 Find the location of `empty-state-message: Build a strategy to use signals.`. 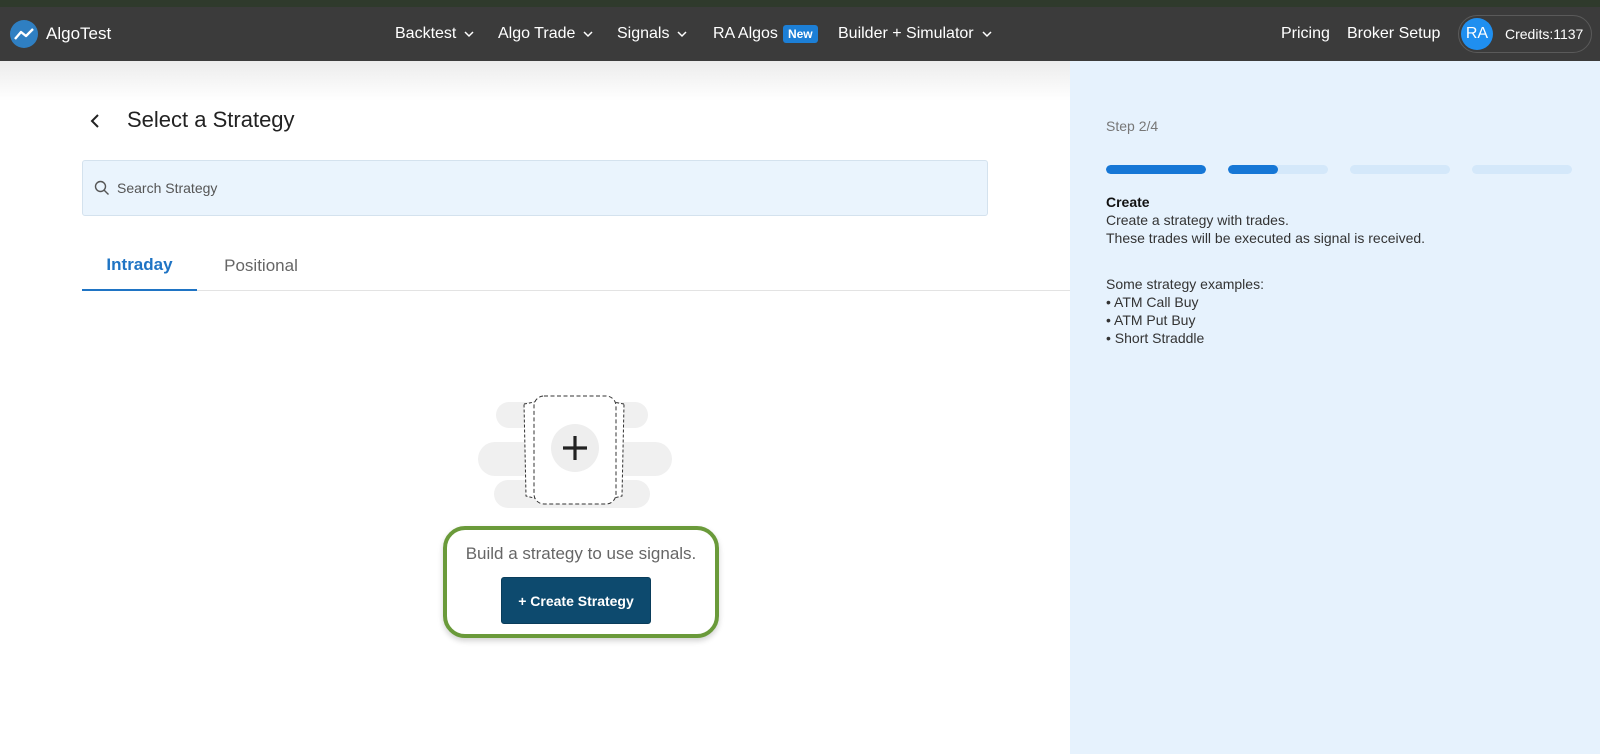

empty-state-message: Build a strategy to use signals. is located at coordinates (581, 553).